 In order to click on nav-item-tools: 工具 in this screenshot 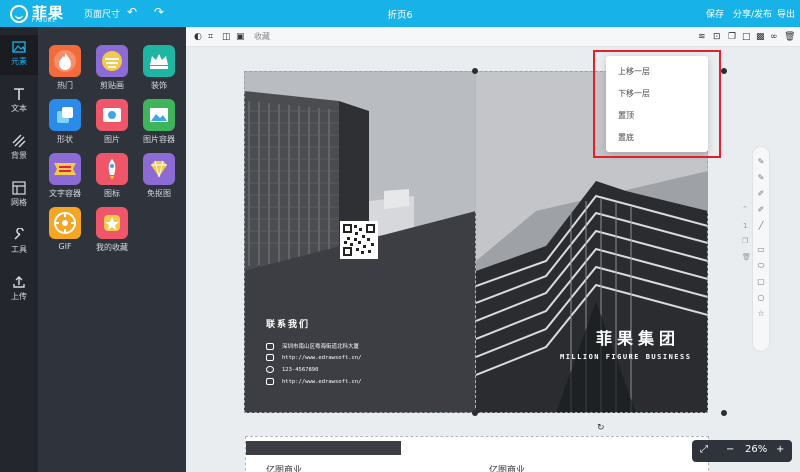, I will do `click(19, 243)`.